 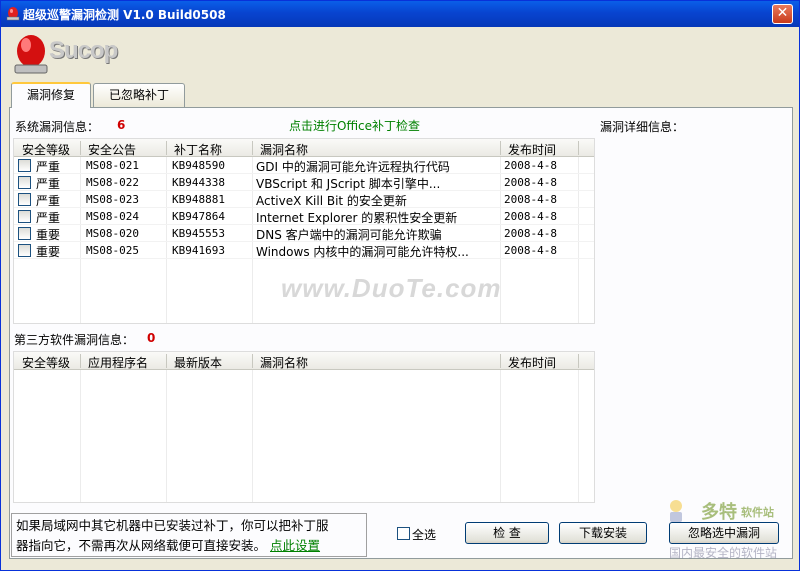 I want to click on table-header: 安全等级 应用程序名 最新版本 漏洞名称 发布时间, so click(x=304, y=361).